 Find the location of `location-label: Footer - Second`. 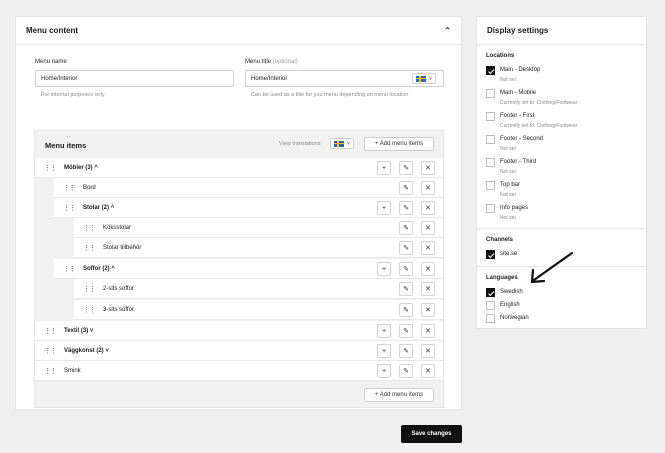

location-label: Footer - Second is located at coordinates (522, 139).